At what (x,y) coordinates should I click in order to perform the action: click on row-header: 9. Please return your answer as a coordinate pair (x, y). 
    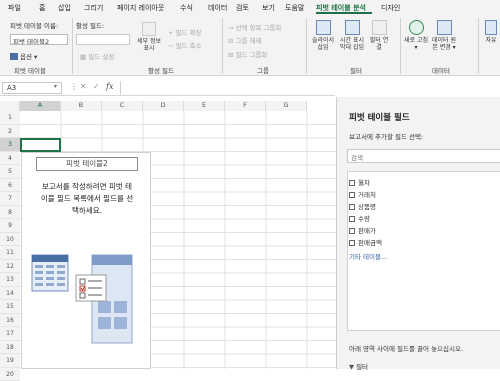
    Looking at the image, I should click on (10, 226).